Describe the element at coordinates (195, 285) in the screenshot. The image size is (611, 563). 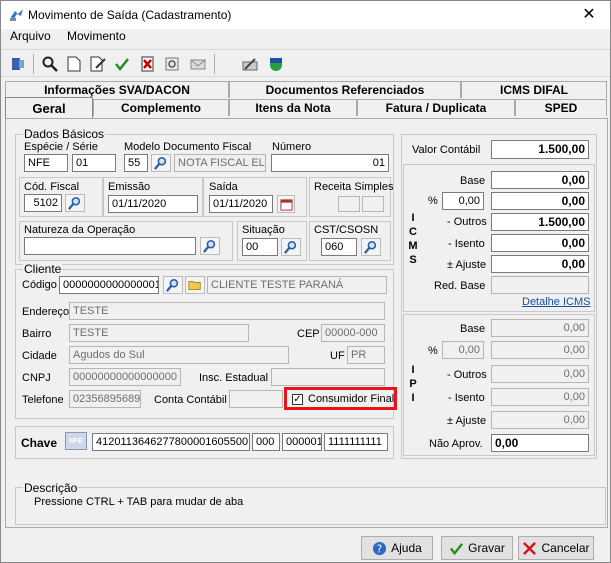
I see `folder-icon` at that location.